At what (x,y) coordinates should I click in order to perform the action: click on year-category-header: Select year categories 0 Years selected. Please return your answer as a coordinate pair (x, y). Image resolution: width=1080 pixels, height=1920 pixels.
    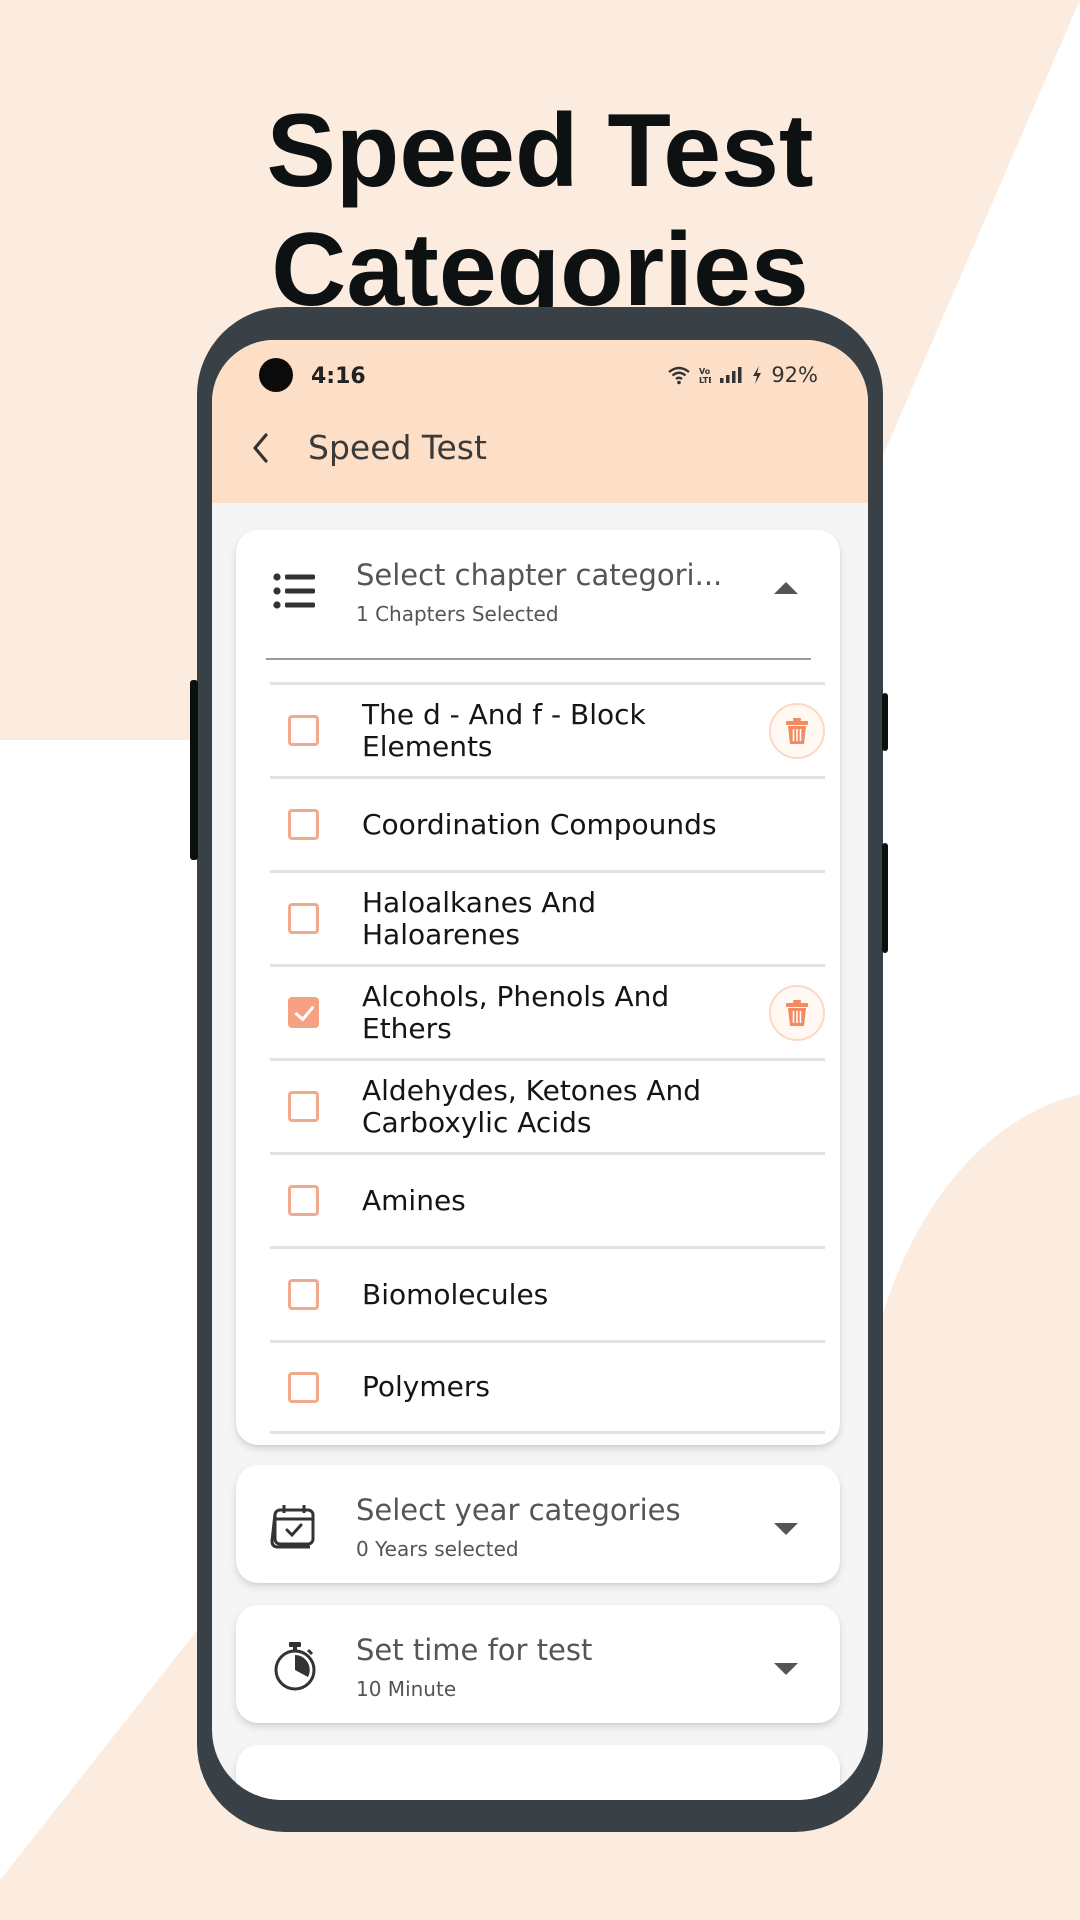
    Looking at the image, I should click on (538, 1524).